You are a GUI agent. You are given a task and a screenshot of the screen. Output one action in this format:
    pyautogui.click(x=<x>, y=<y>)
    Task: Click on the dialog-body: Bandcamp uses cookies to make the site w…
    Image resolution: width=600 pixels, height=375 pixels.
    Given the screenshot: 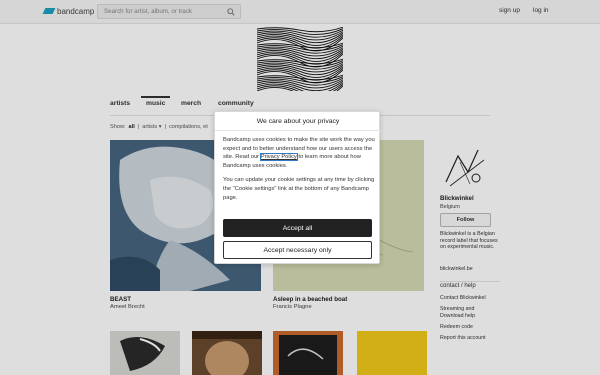 What is the action you would take?
    pyautogui.click(x=299, y=172)
    